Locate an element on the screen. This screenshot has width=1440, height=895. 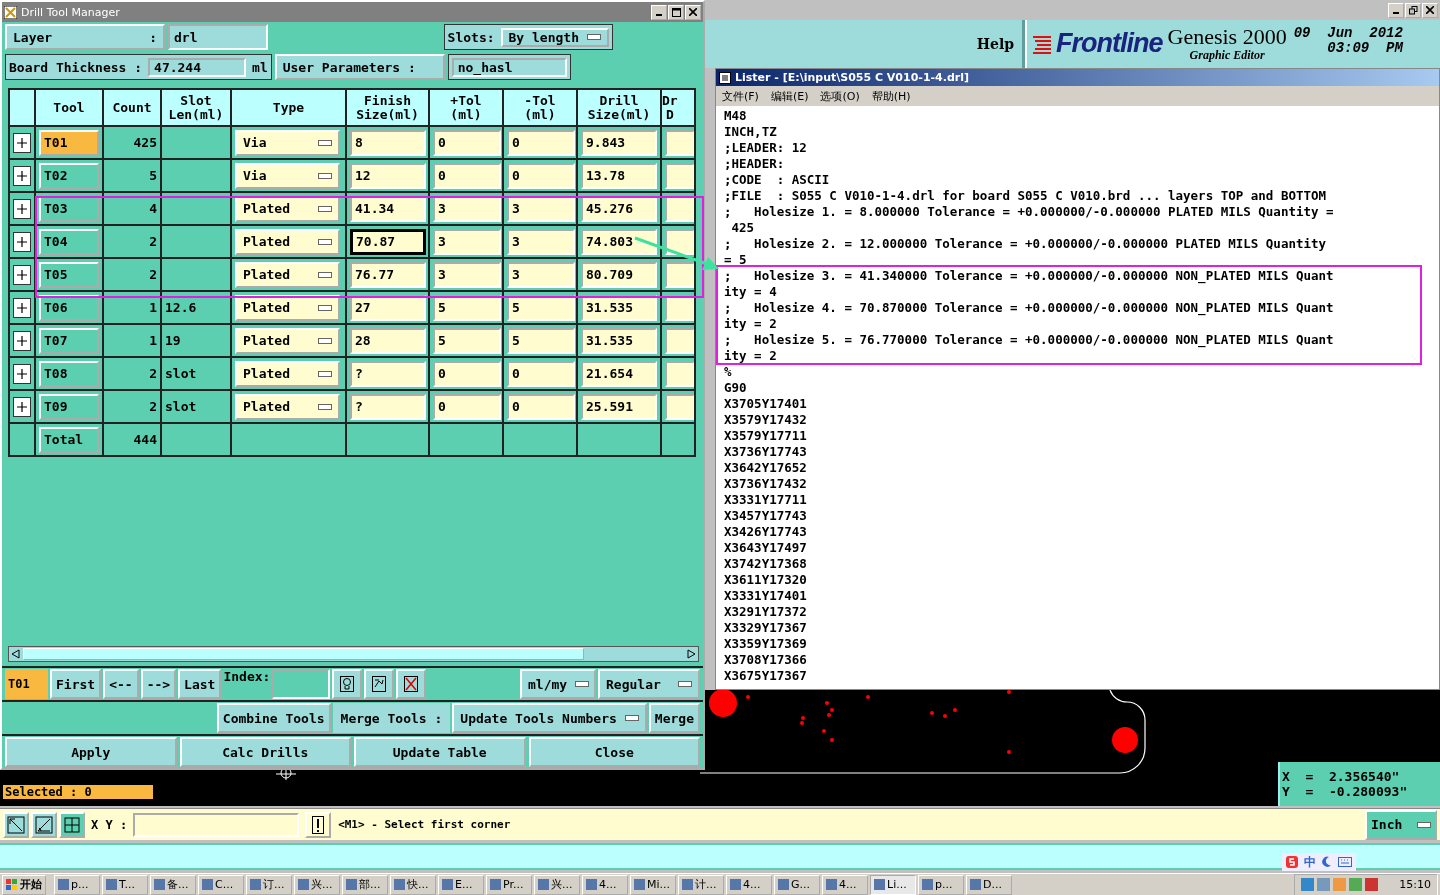
grid-tool-icon is located at coordinates (72, 824).